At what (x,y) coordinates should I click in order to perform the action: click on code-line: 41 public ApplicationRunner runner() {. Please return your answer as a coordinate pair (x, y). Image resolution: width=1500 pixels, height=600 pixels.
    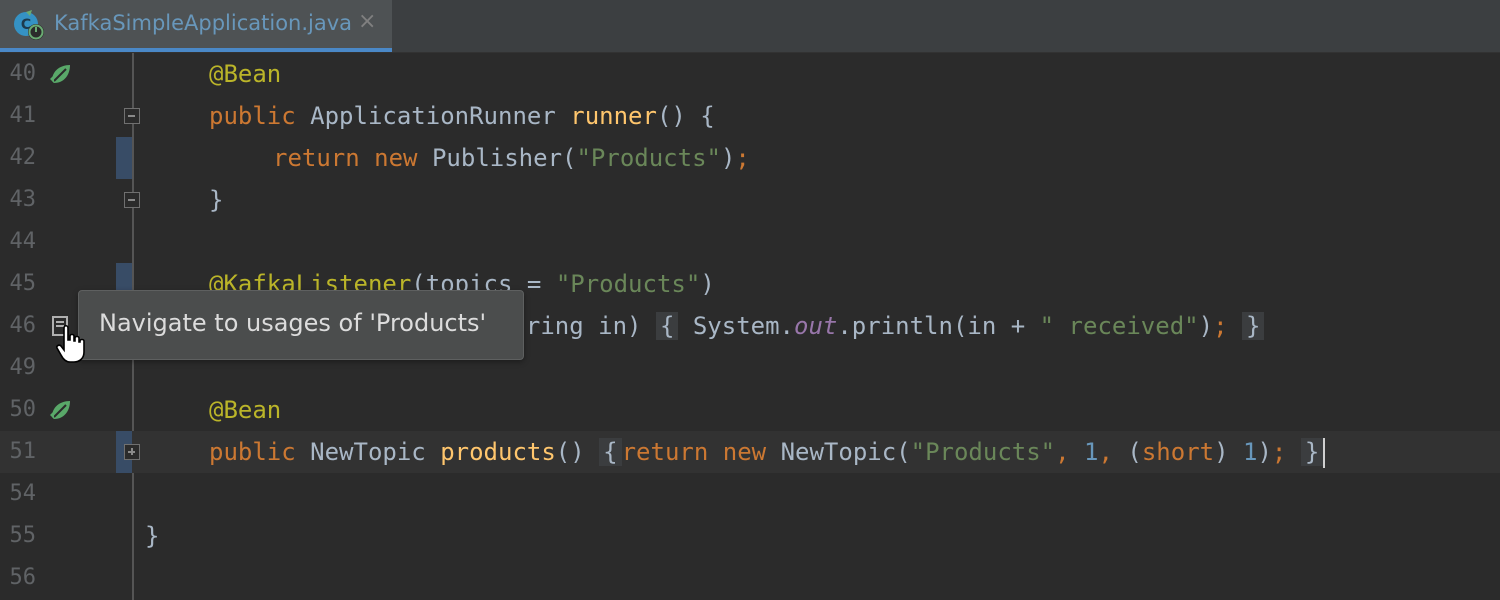
    Looking at the image, I should click on (750, 116).